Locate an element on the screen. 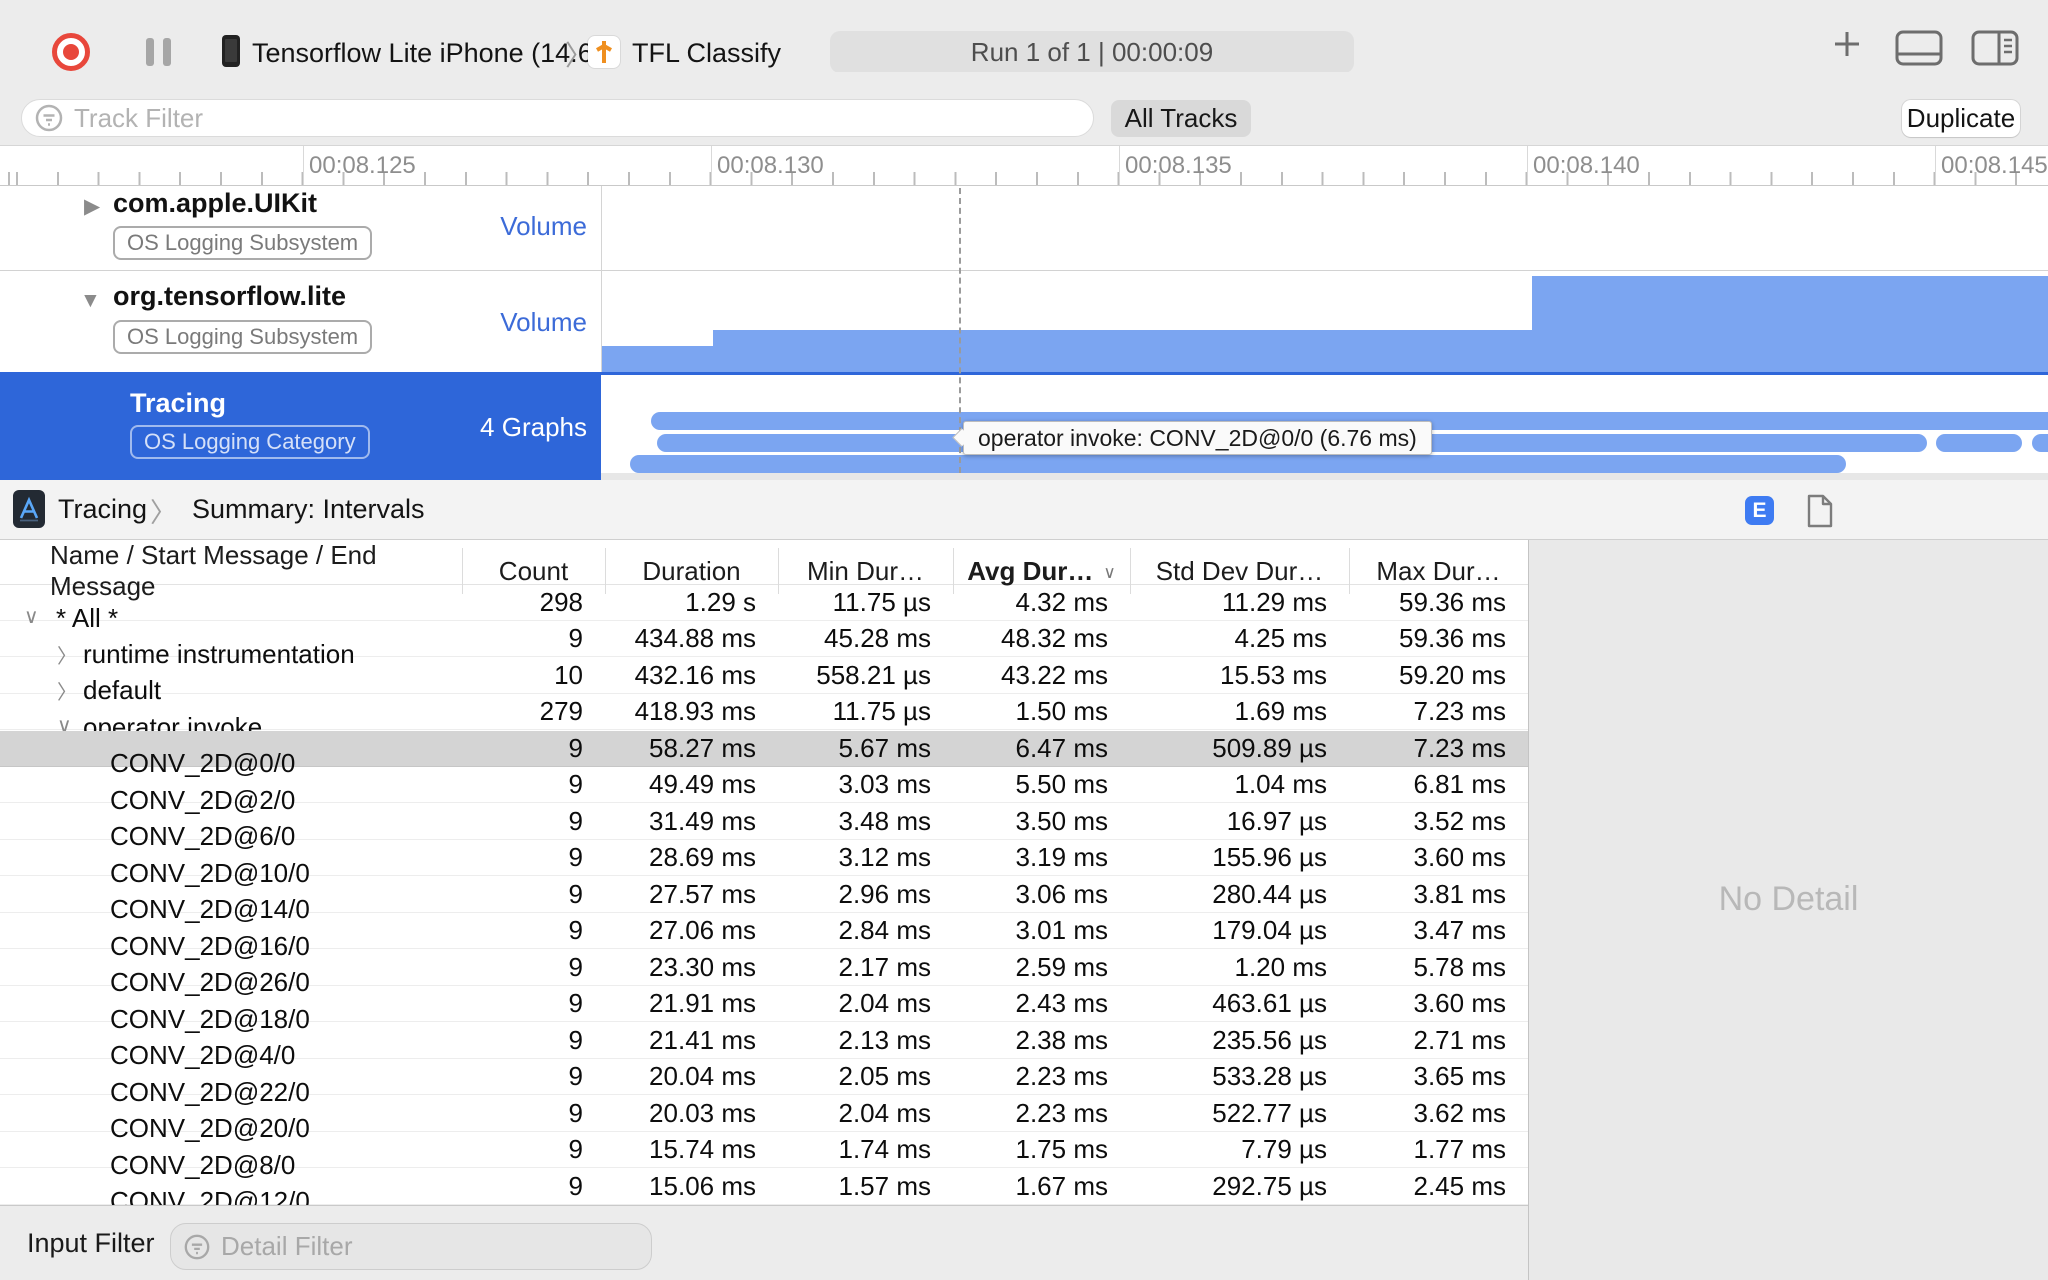  row-std-cell: 463.61 µs is located at coordinates (1269, 1003).